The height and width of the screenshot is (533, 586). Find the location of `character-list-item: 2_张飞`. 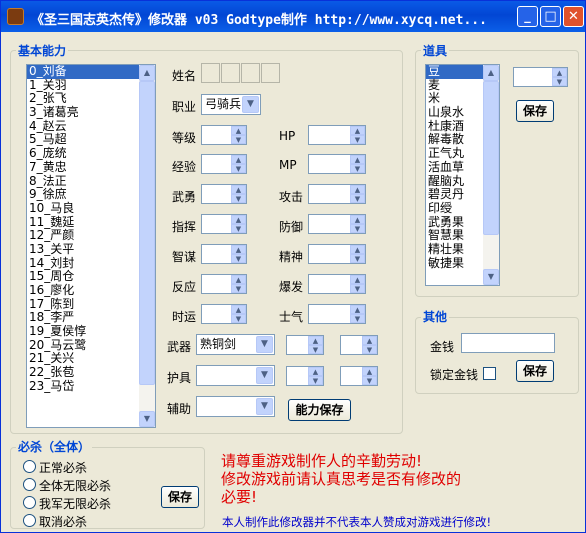

character-list-item: 2_张飞 is located at coordinates (91, 99).